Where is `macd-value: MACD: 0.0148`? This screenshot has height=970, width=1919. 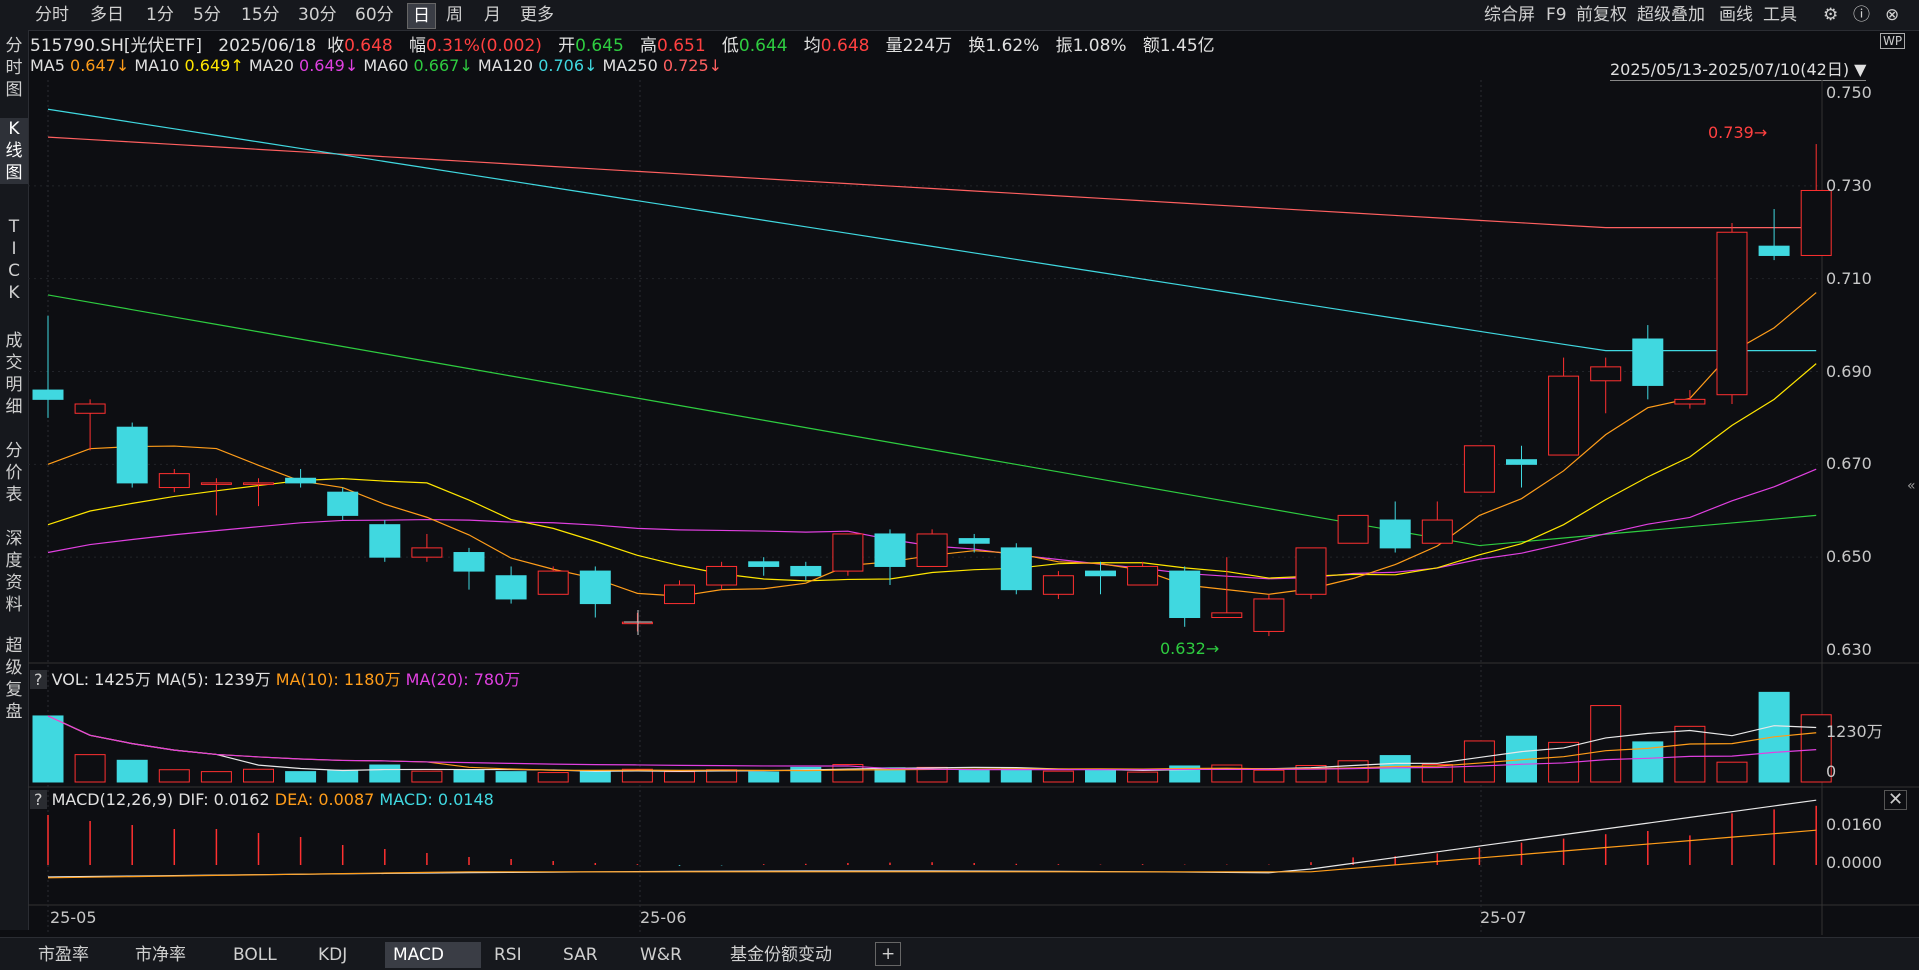
macd-value: MACD: 0.0148 is located at coordinates (436, 799).